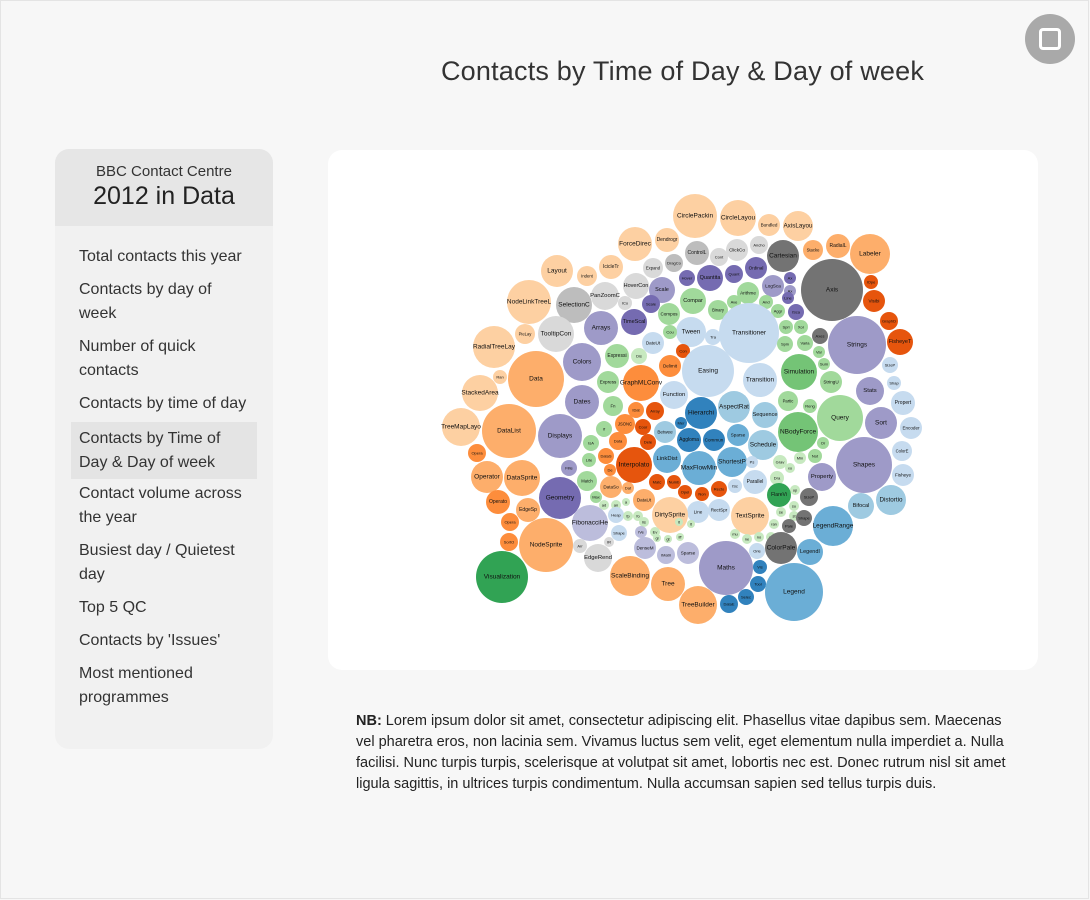 Image resolution: width=1090 pixels, height=900 pixels. What do you see at coordinates (710, 278) in the screenshot?
I see `bubble: Quantita` at bounding box center [710, 278].